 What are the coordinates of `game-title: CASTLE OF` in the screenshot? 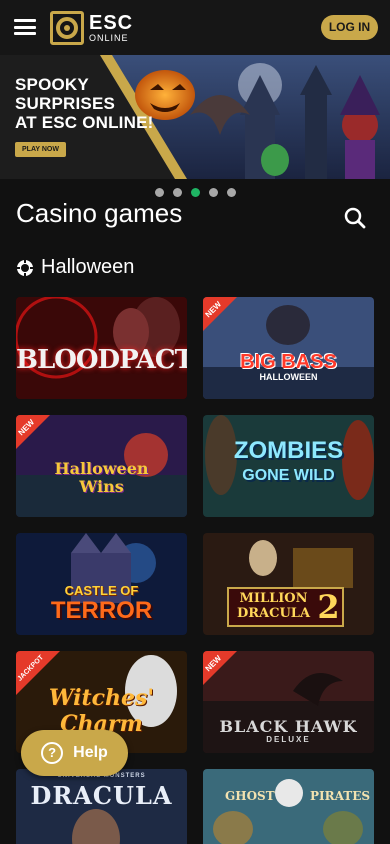 It's located at (101, 590).